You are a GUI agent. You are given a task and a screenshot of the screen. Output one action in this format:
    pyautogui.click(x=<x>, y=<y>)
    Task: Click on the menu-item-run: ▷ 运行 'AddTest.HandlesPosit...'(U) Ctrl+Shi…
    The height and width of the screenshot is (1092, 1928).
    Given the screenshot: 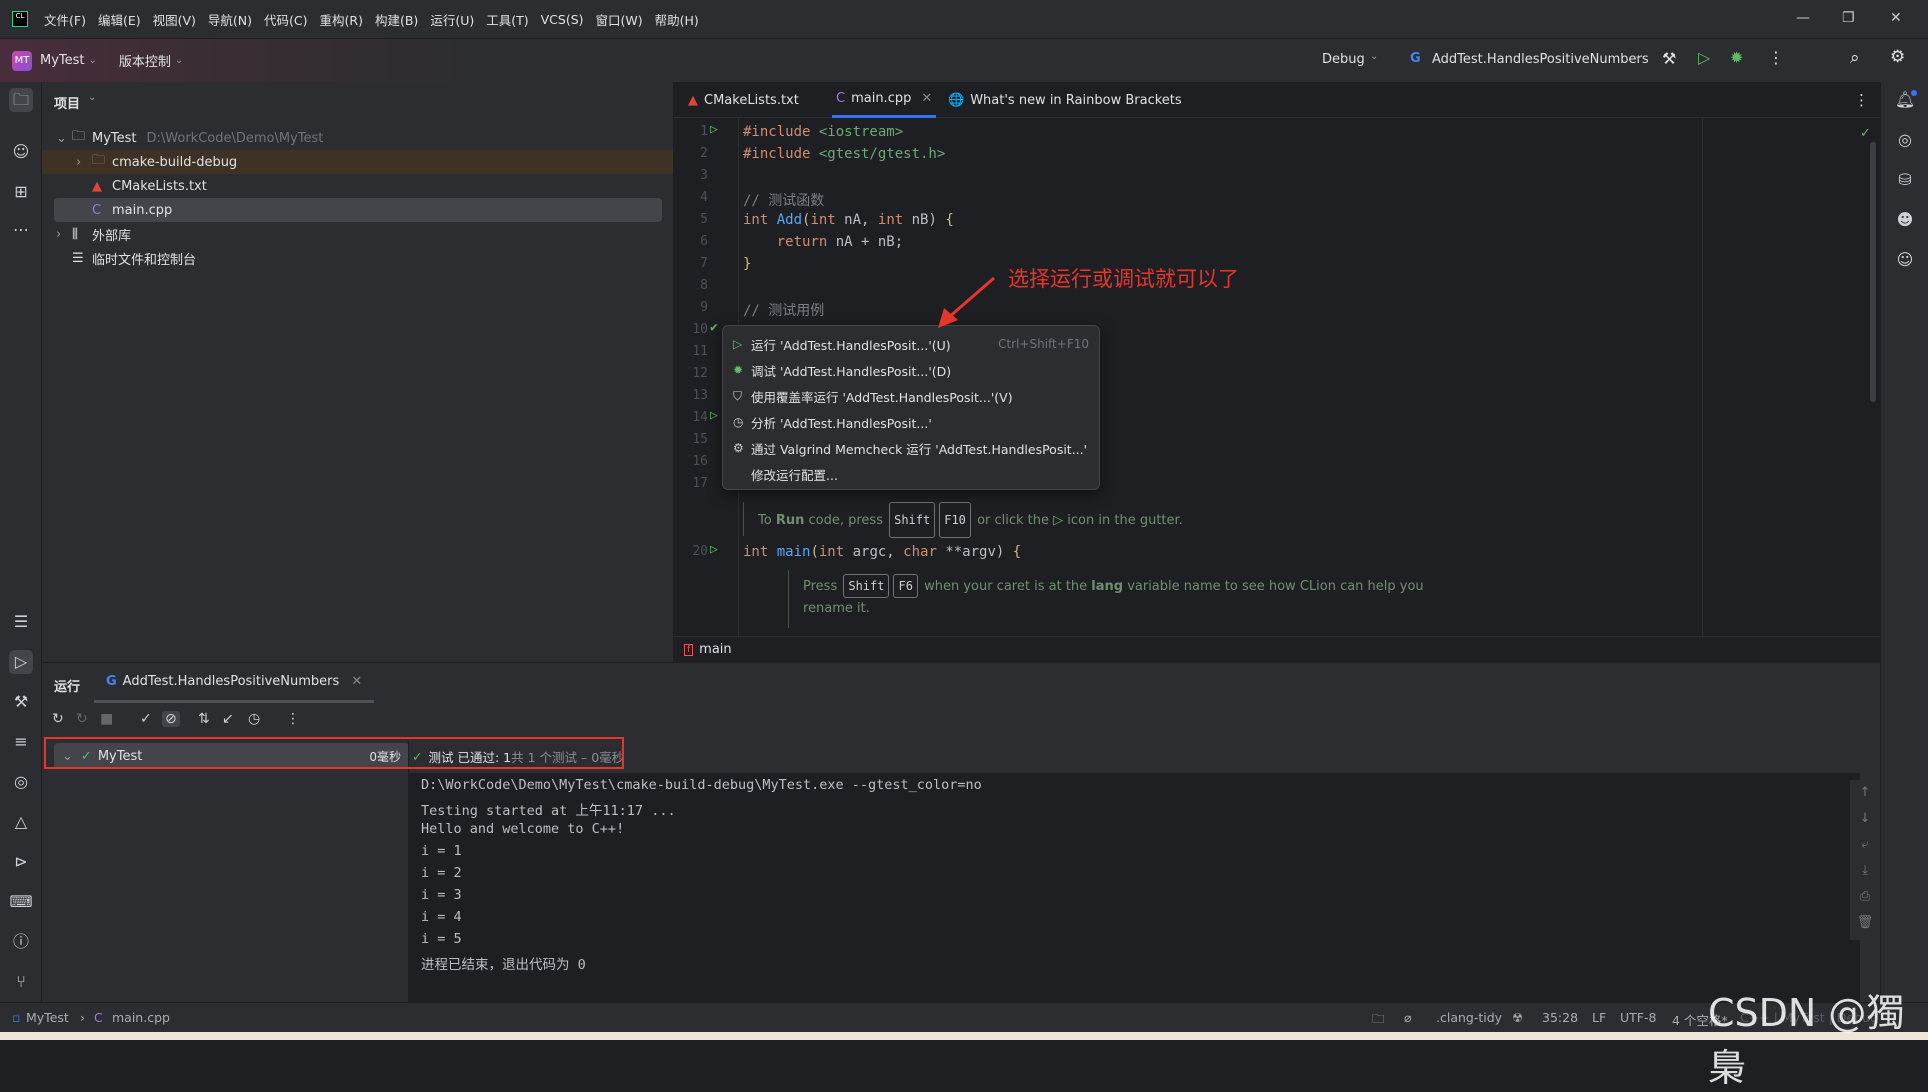 What is the action you would take?
    pyautogui.click(x=911, y=344)
    